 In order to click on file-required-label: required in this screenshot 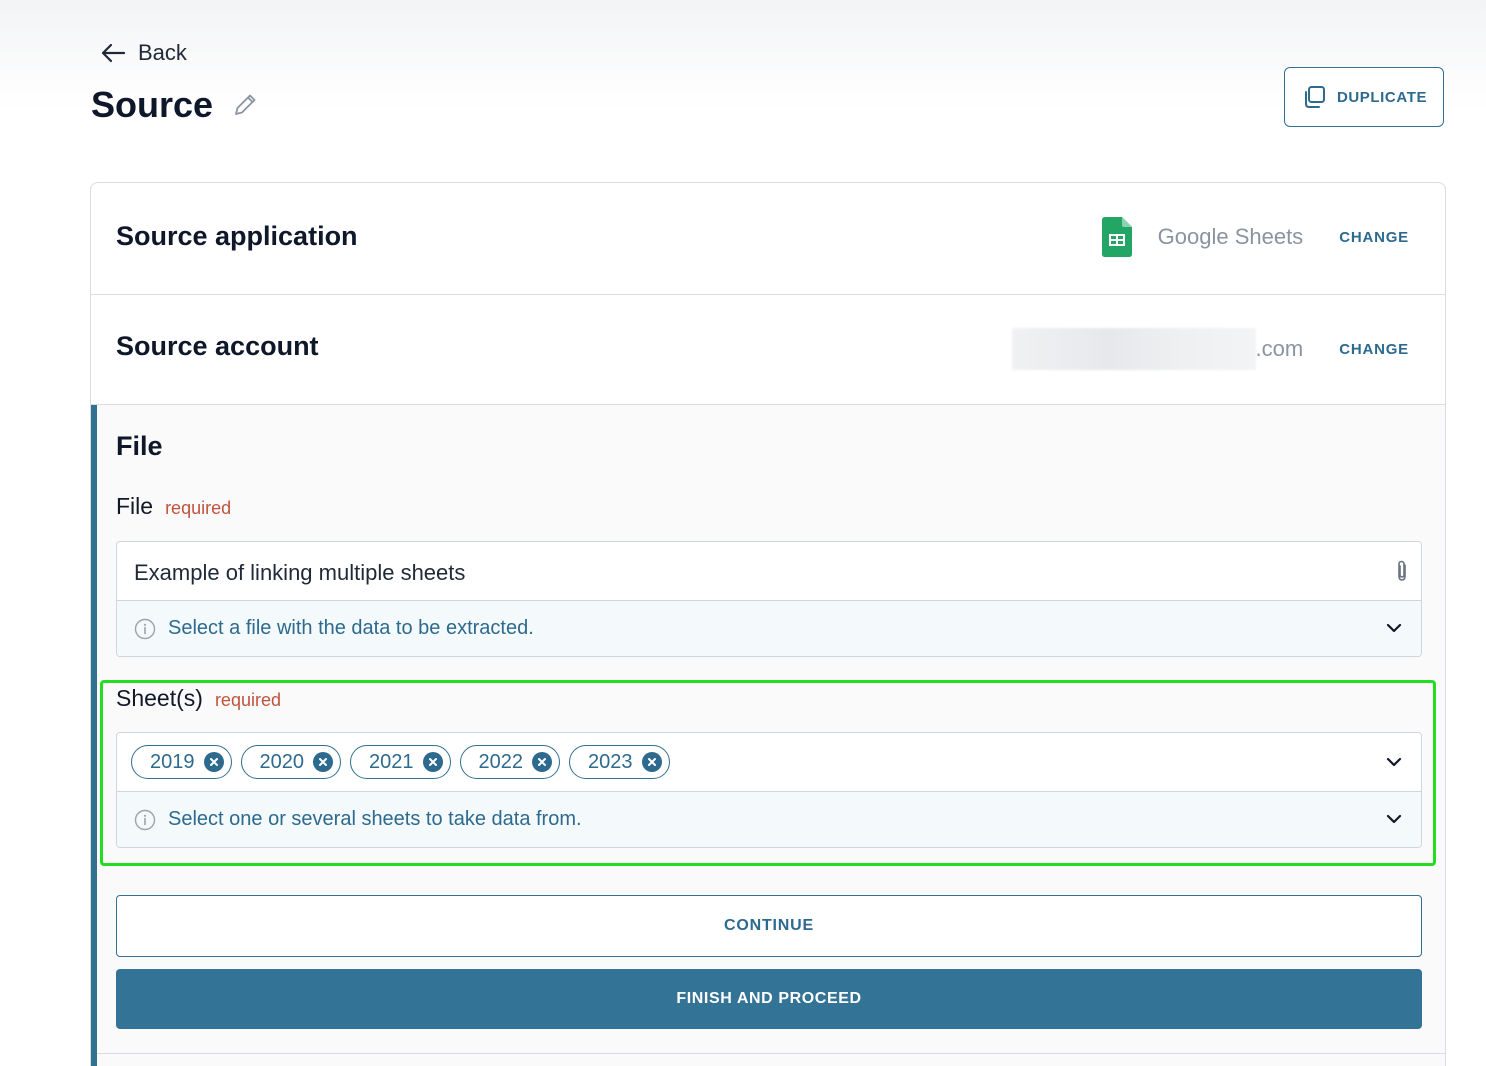, I will do `click(198, 508)`.